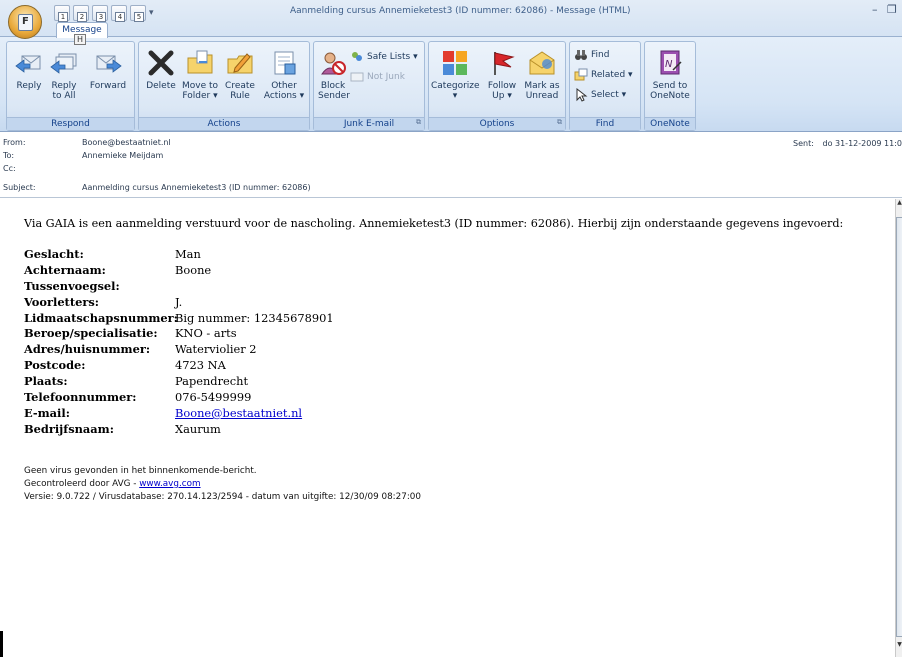  I want to click on qat-previous-button: 4, so click(119, 13).